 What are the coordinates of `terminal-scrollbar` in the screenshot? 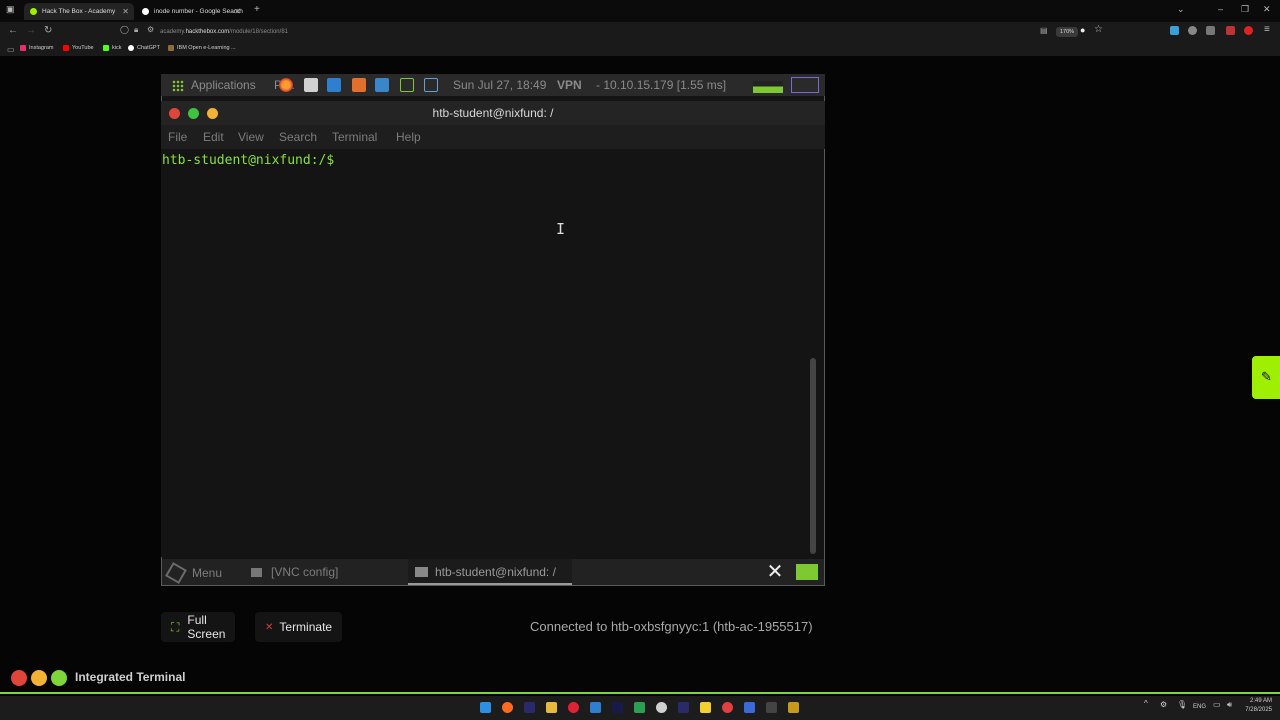 It's located at (813, 456).